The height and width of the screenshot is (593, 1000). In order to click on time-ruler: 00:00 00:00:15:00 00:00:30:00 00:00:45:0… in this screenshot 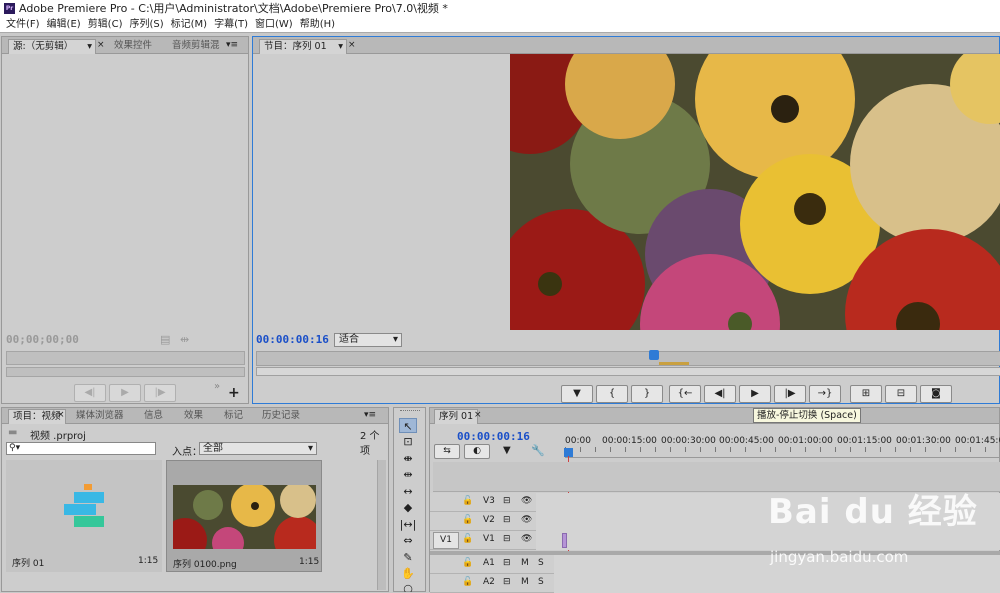, I will do `click(782, 446)`.